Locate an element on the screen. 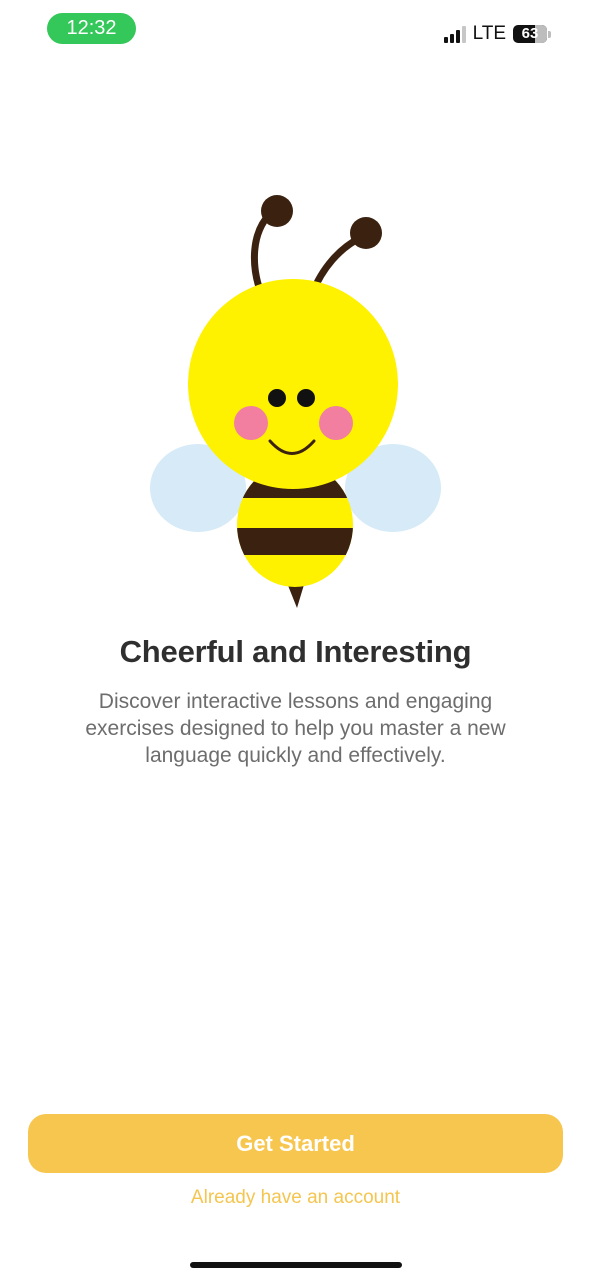 The width and height of the screenshot is (591, 1280). cellular-signal-icon is located at coordinates (454, 34).